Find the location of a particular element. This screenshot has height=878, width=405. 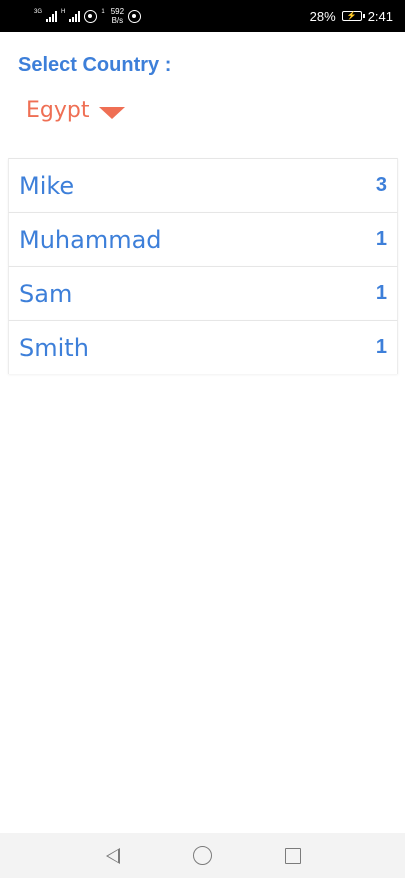

net-speed-unit: B/s is located at coordinates (117, 20).